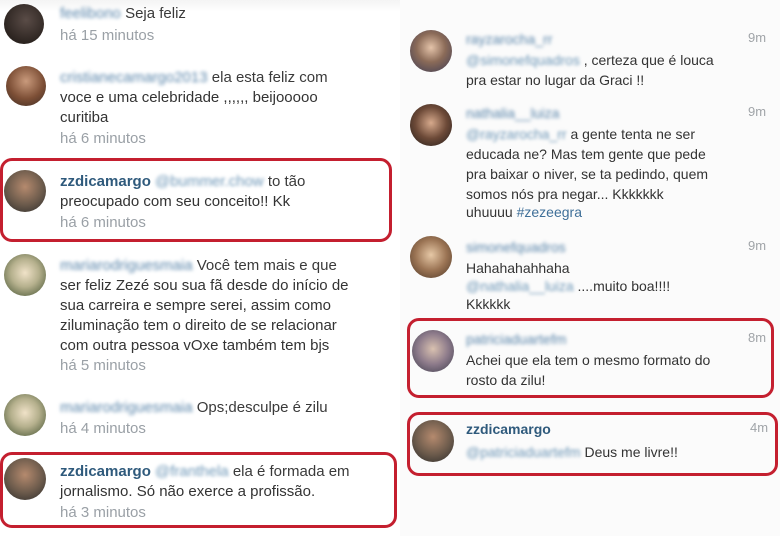  I want to click on comment-text-line: , certeza que é louca, so click(648, 60).